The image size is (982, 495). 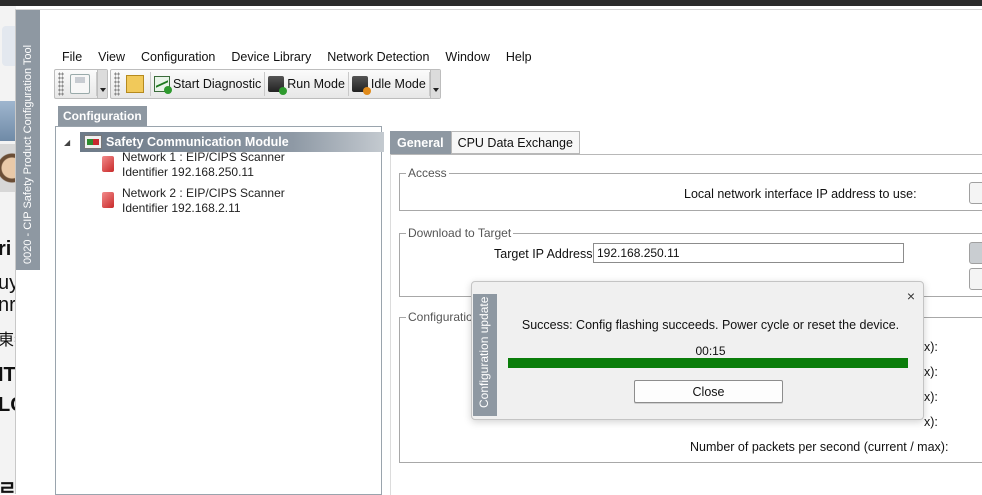 What do you see at coordinates (217, 84) in the screenshot?
I see `start-diagnostic-label: Start Diagnostic` at bounding box center [217, 84].